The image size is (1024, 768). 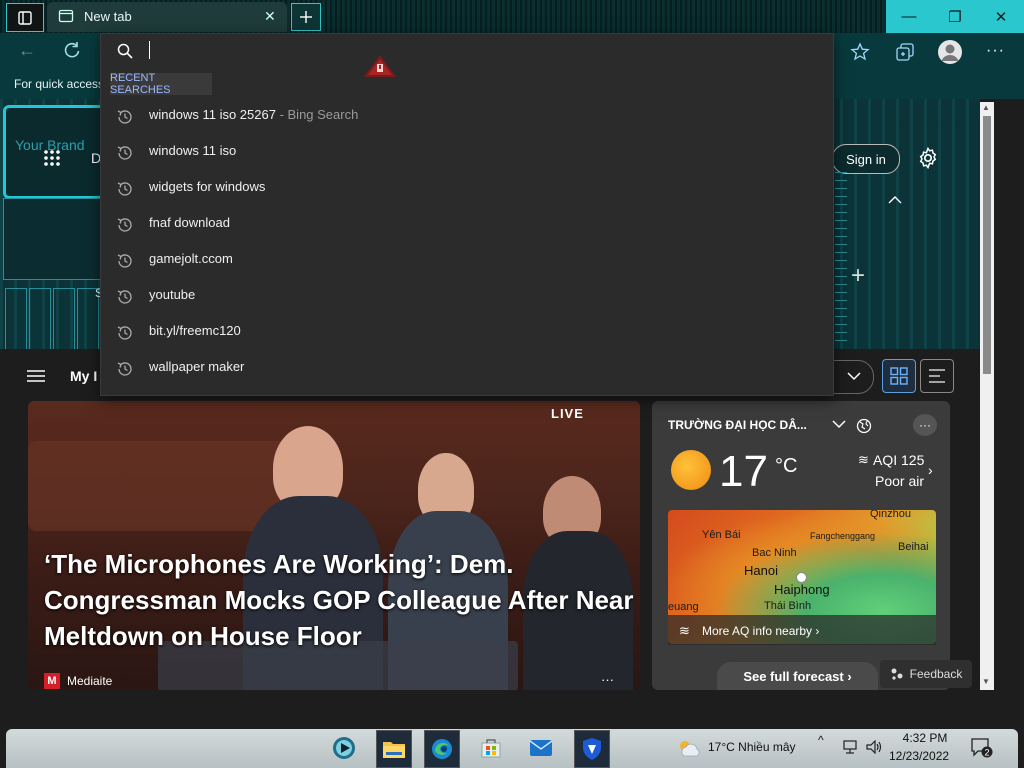 I want to click on recent-search-item: gamejolt.ccom, so click(x=466, y=260).